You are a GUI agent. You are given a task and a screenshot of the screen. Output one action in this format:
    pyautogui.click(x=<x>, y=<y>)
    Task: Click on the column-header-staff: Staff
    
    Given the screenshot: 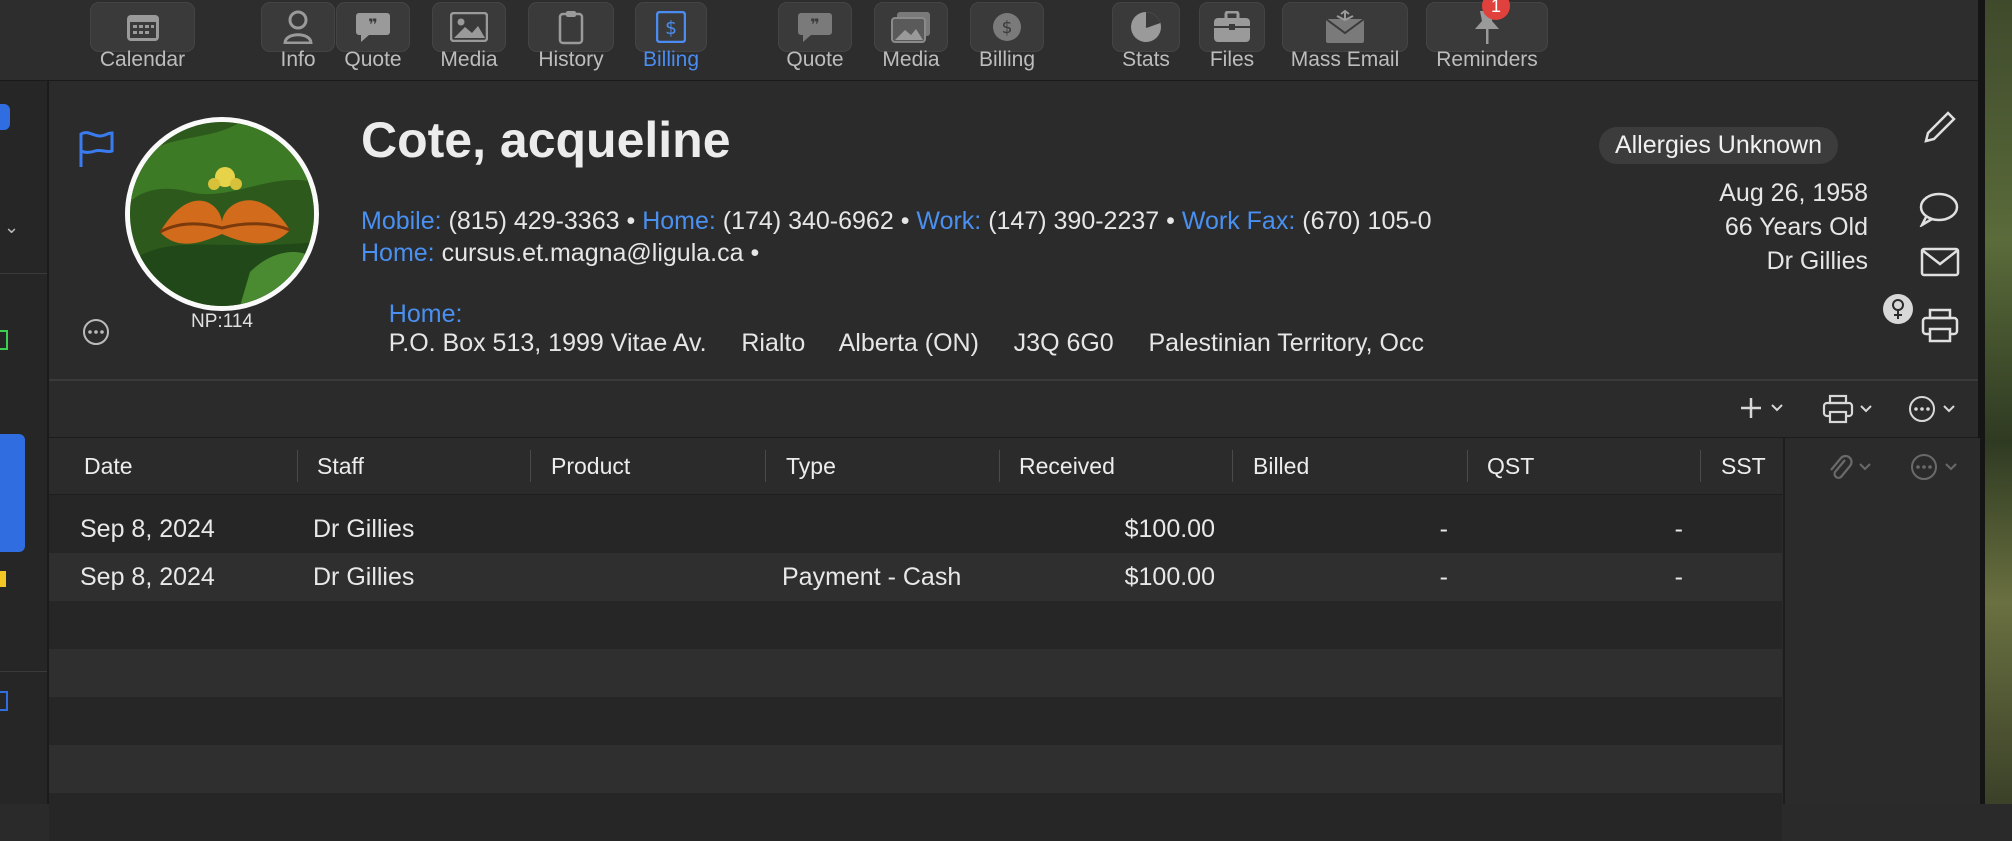 What is the action you would take?
    pyautogui.click(x=340, y=466)
    